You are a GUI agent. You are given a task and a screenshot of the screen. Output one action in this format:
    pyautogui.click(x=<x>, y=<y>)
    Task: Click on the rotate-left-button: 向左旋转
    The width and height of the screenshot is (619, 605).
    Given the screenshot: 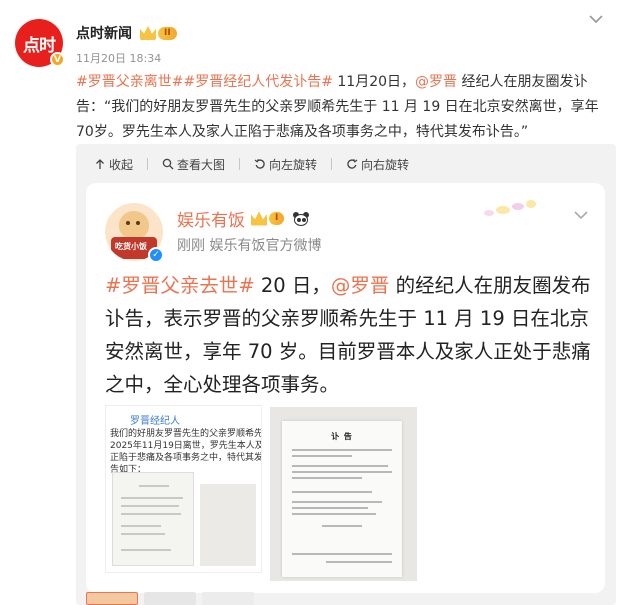 What is the action you would take?
    pyautogui.click(x=285, y=164)
    